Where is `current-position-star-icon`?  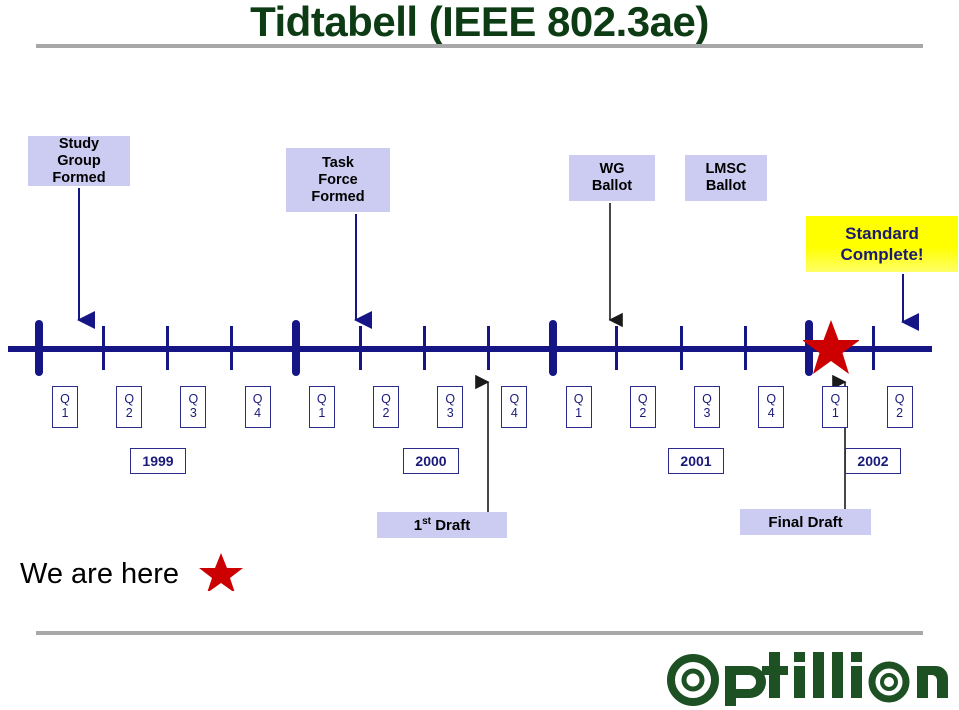
current-position-star-icon is located at coordinates (831, 347).